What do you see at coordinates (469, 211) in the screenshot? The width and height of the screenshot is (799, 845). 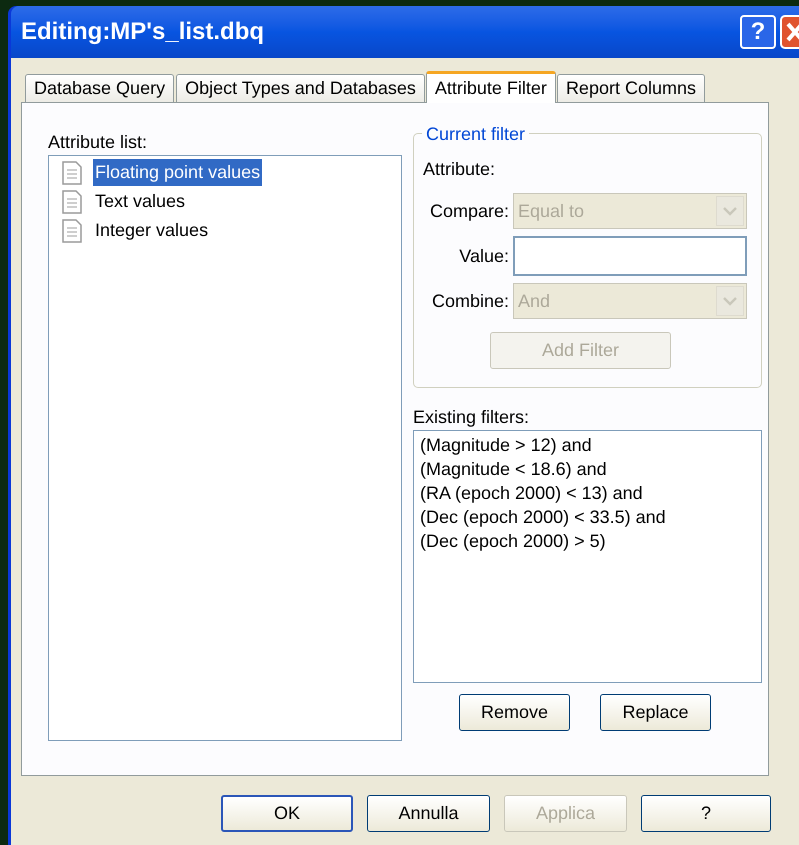 I see `compare-label: Compare:` at bounding box center [469, 211].